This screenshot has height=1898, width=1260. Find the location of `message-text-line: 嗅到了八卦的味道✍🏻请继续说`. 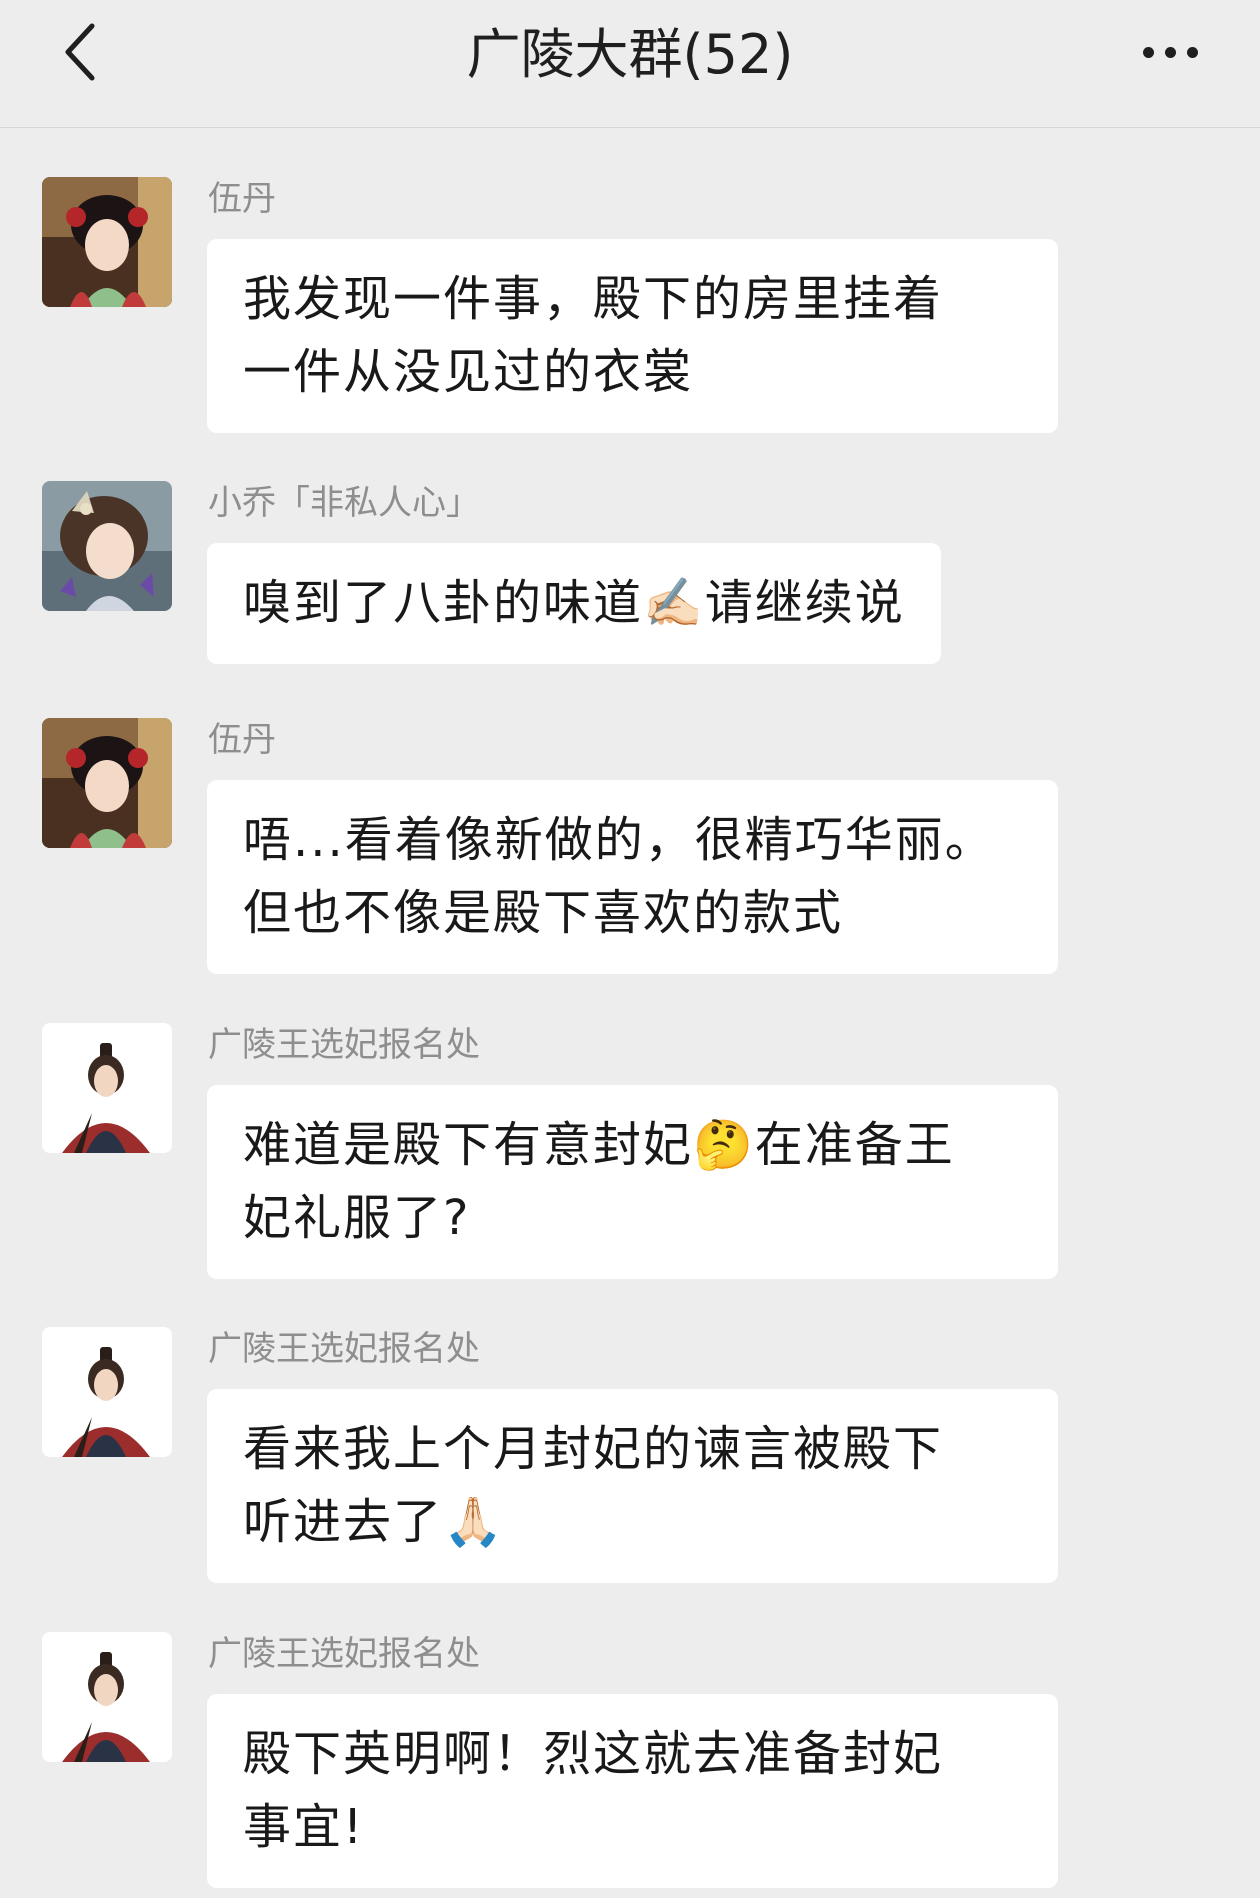

message-text-line: 嗅到了八卦的味道✍🏻请继续说 is located at coordinates (574, 603).